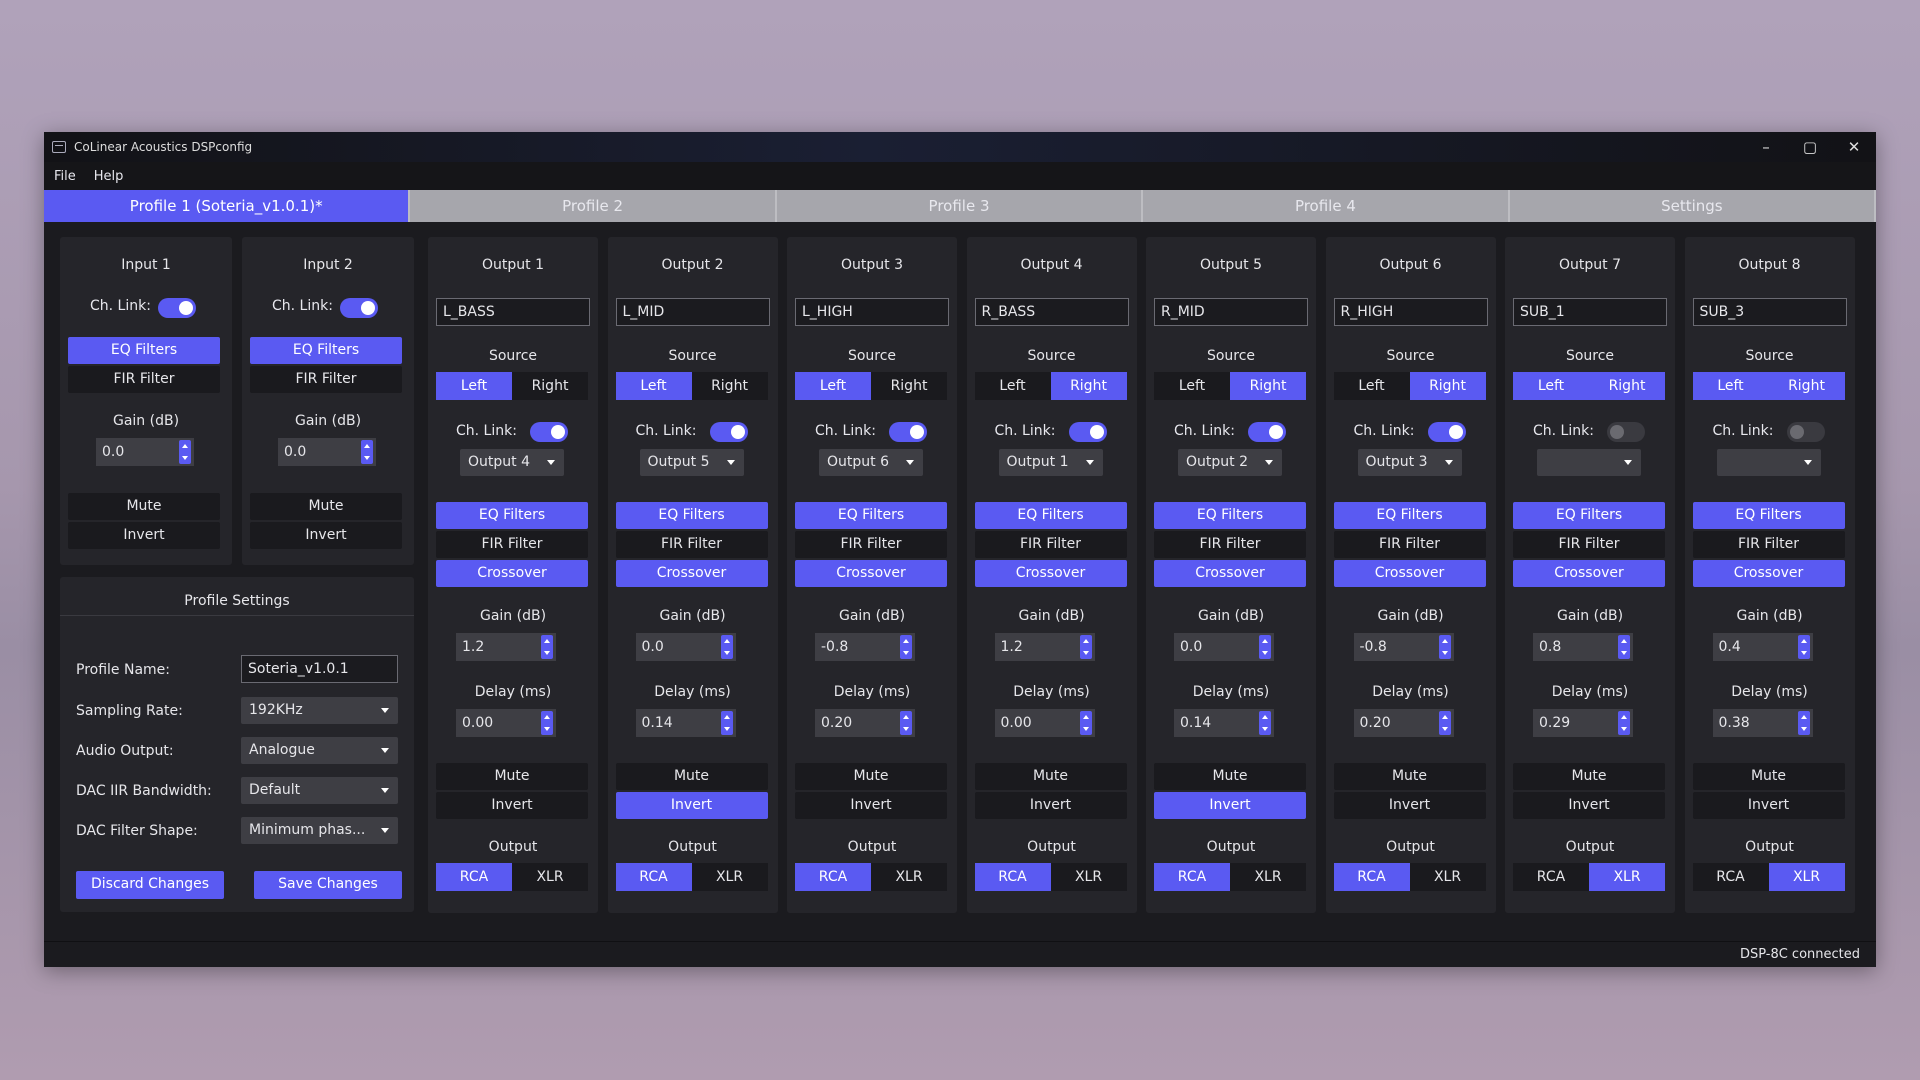 This screenshot has height=1080, width=1920. I want to click on channel-name-input: R_BASS, so click(1051, 312).